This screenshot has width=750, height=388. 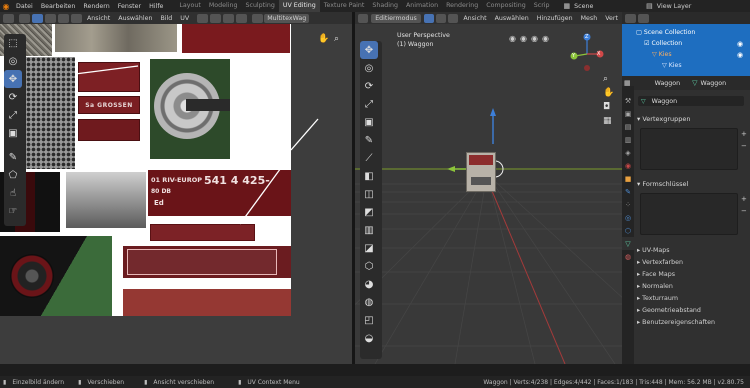 What do you see at coordinates (603, 6) in the screenshot?
I see `scene-selector: Scene` at bounding box center [603, 6].